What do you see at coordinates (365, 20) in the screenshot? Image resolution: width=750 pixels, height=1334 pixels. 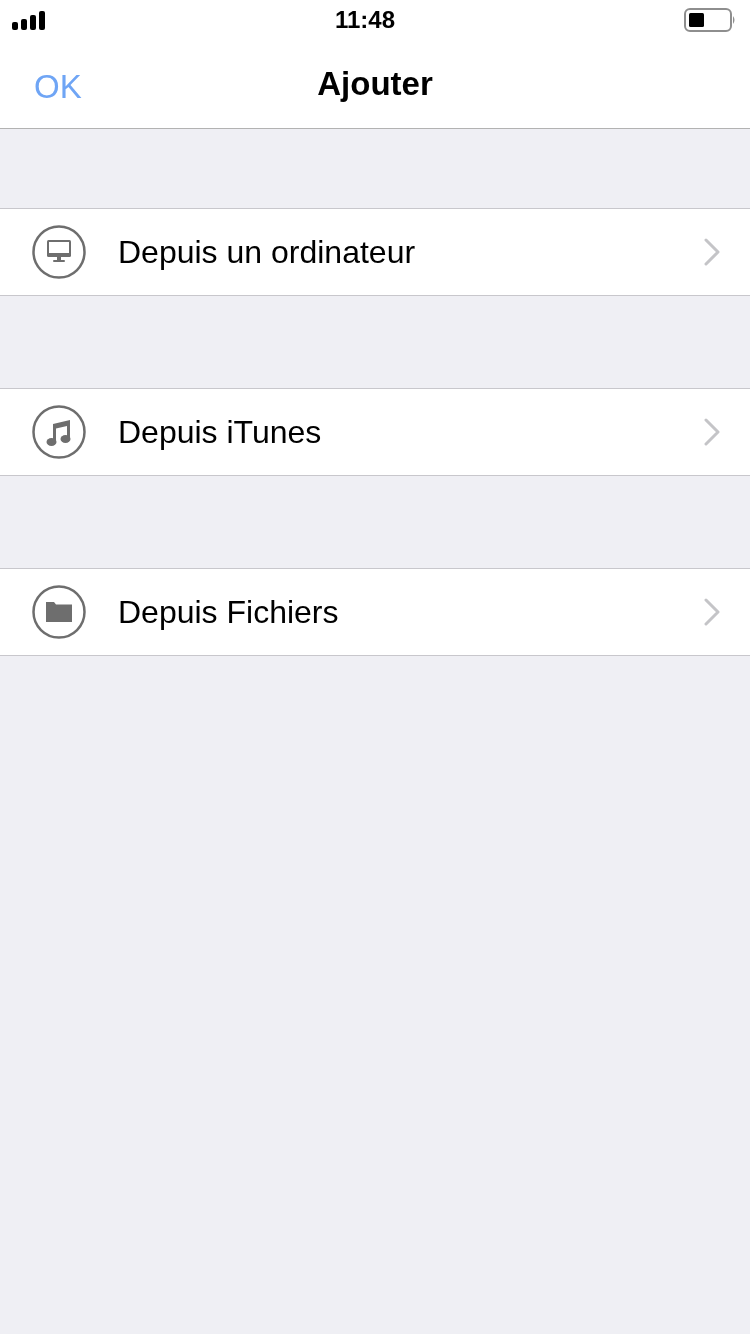 I see `status-time: 11:48` at bounding box center [365, 20].